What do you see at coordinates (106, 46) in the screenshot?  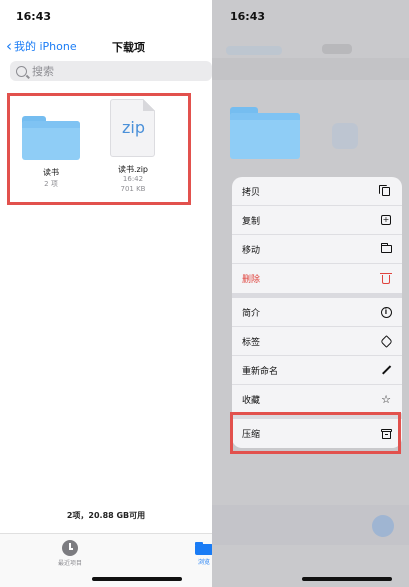 I see `navigation-bar: ‹ 我的 iPhone 下载项` at bounding box center [106, 46].